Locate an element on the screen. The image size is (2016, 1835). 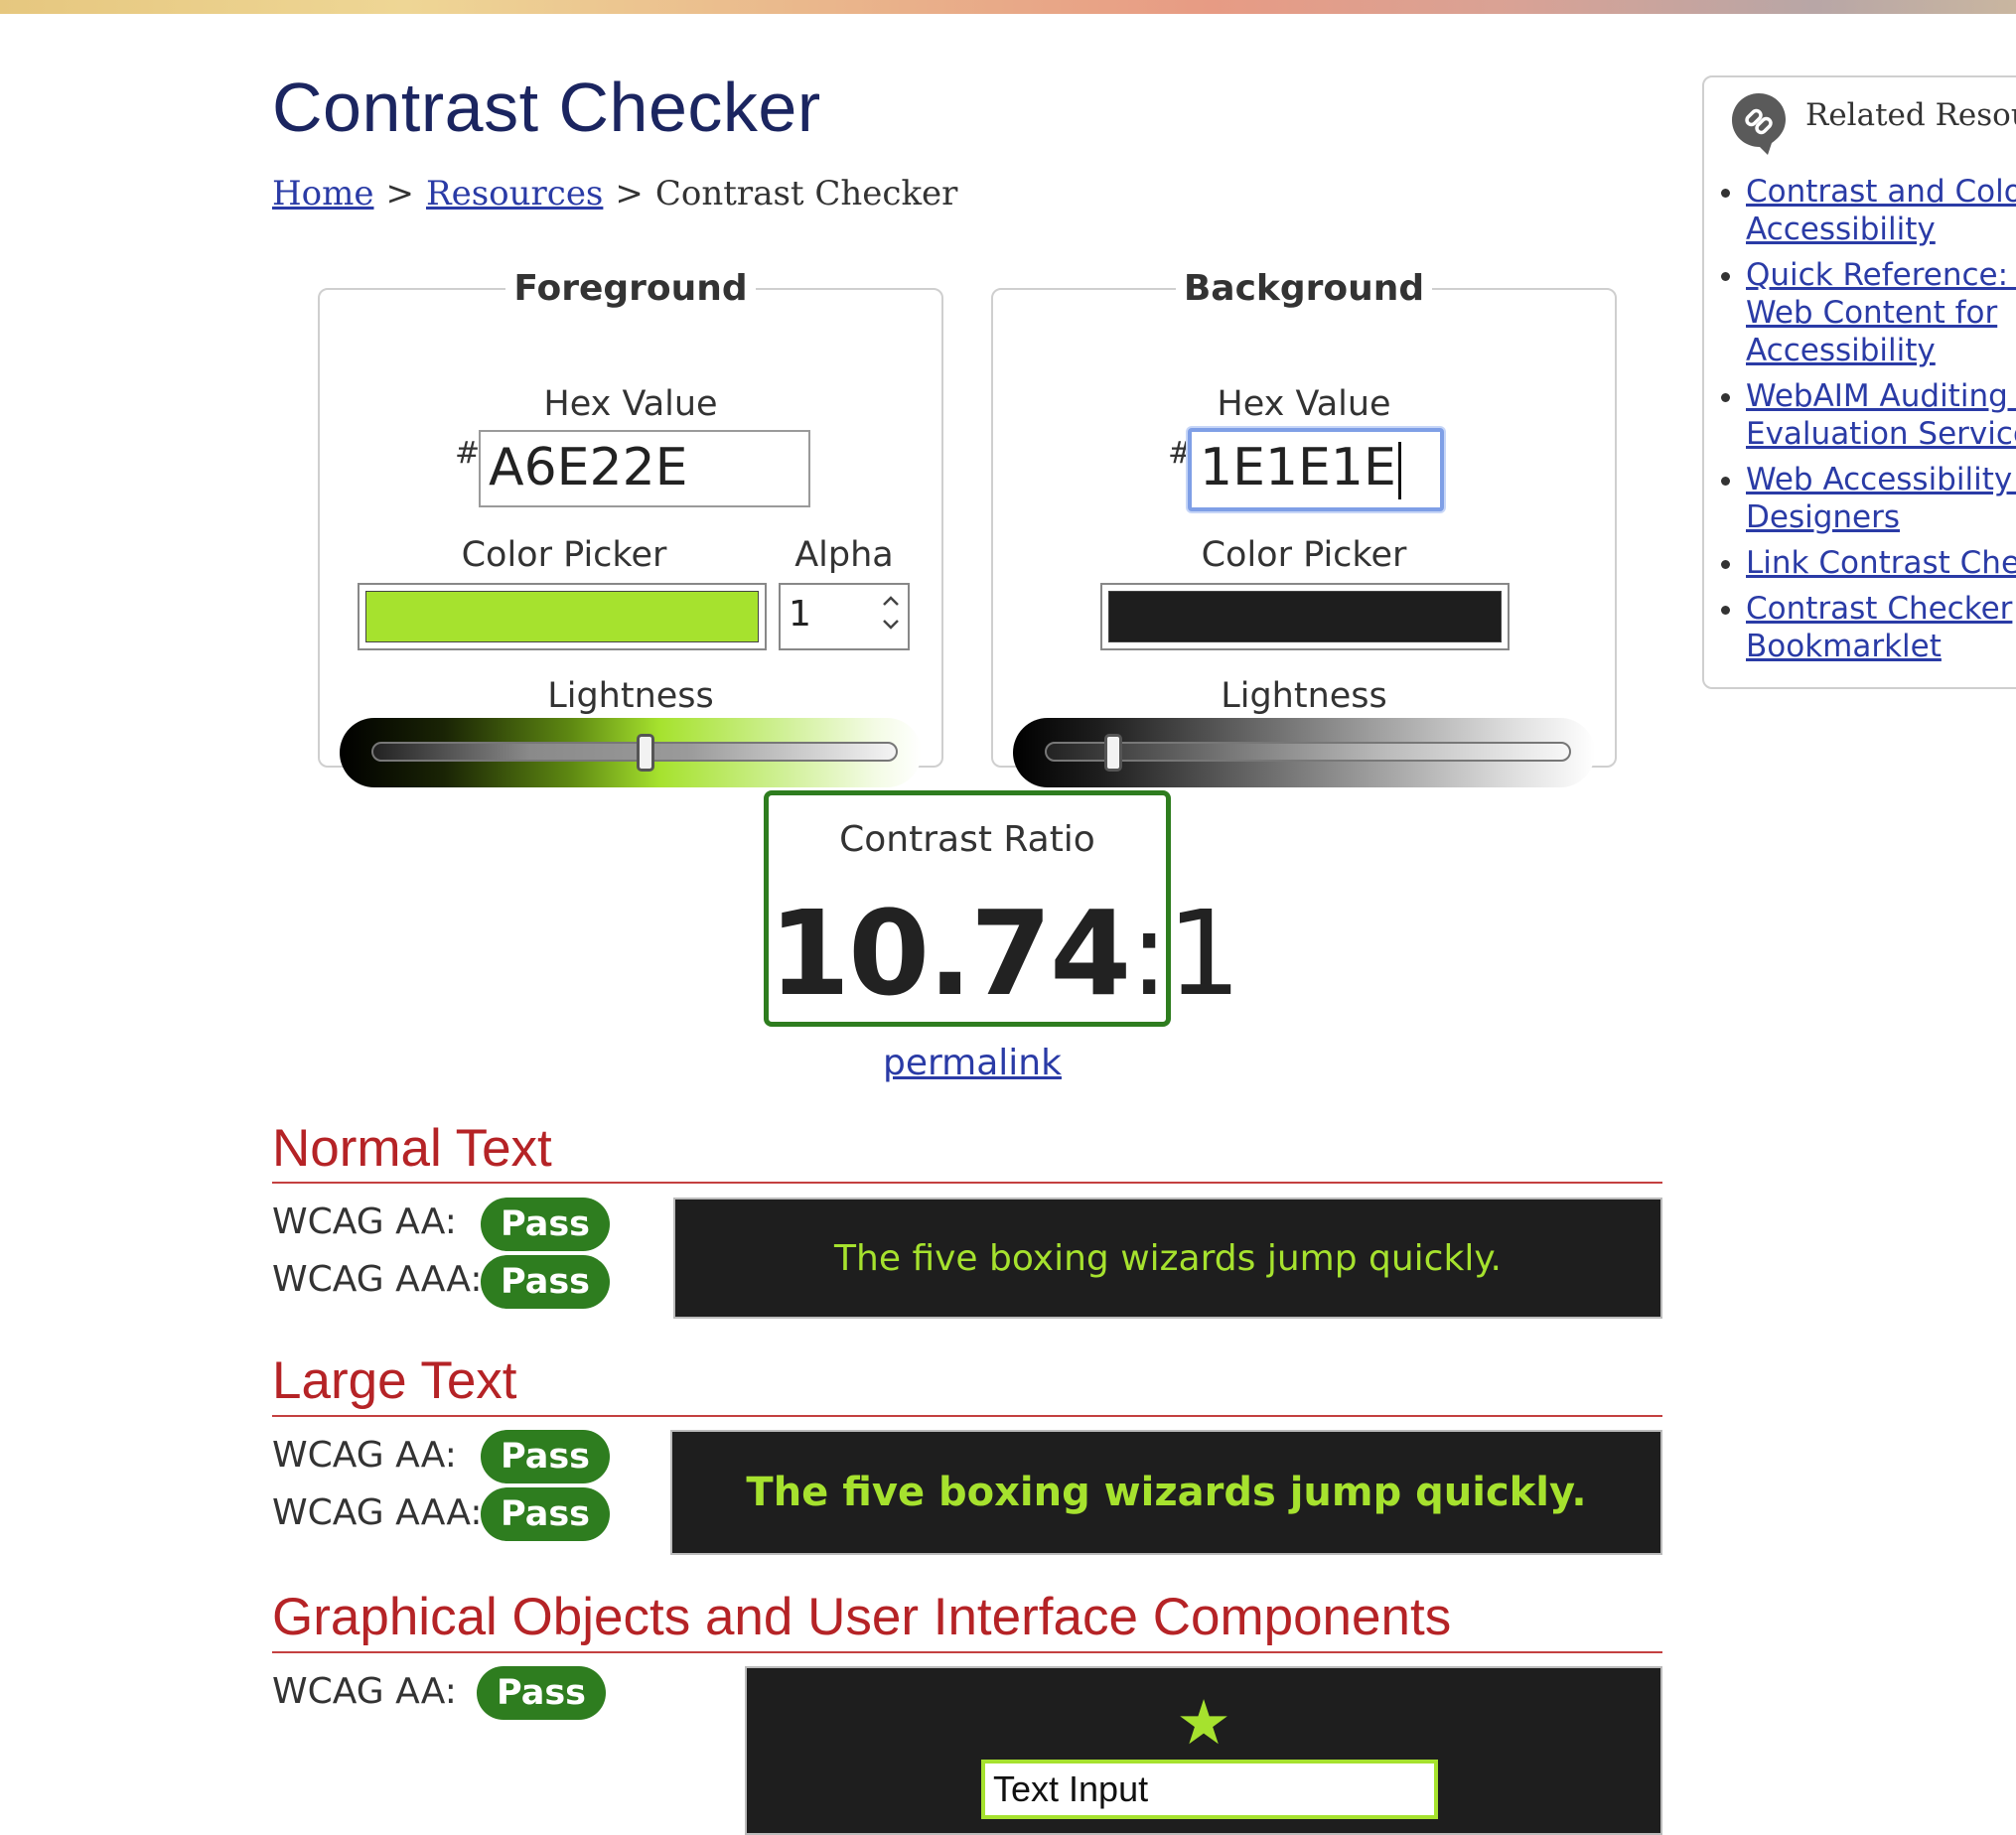
breadcrumb-resources-link: Resources is located at coordinates (514, 193).